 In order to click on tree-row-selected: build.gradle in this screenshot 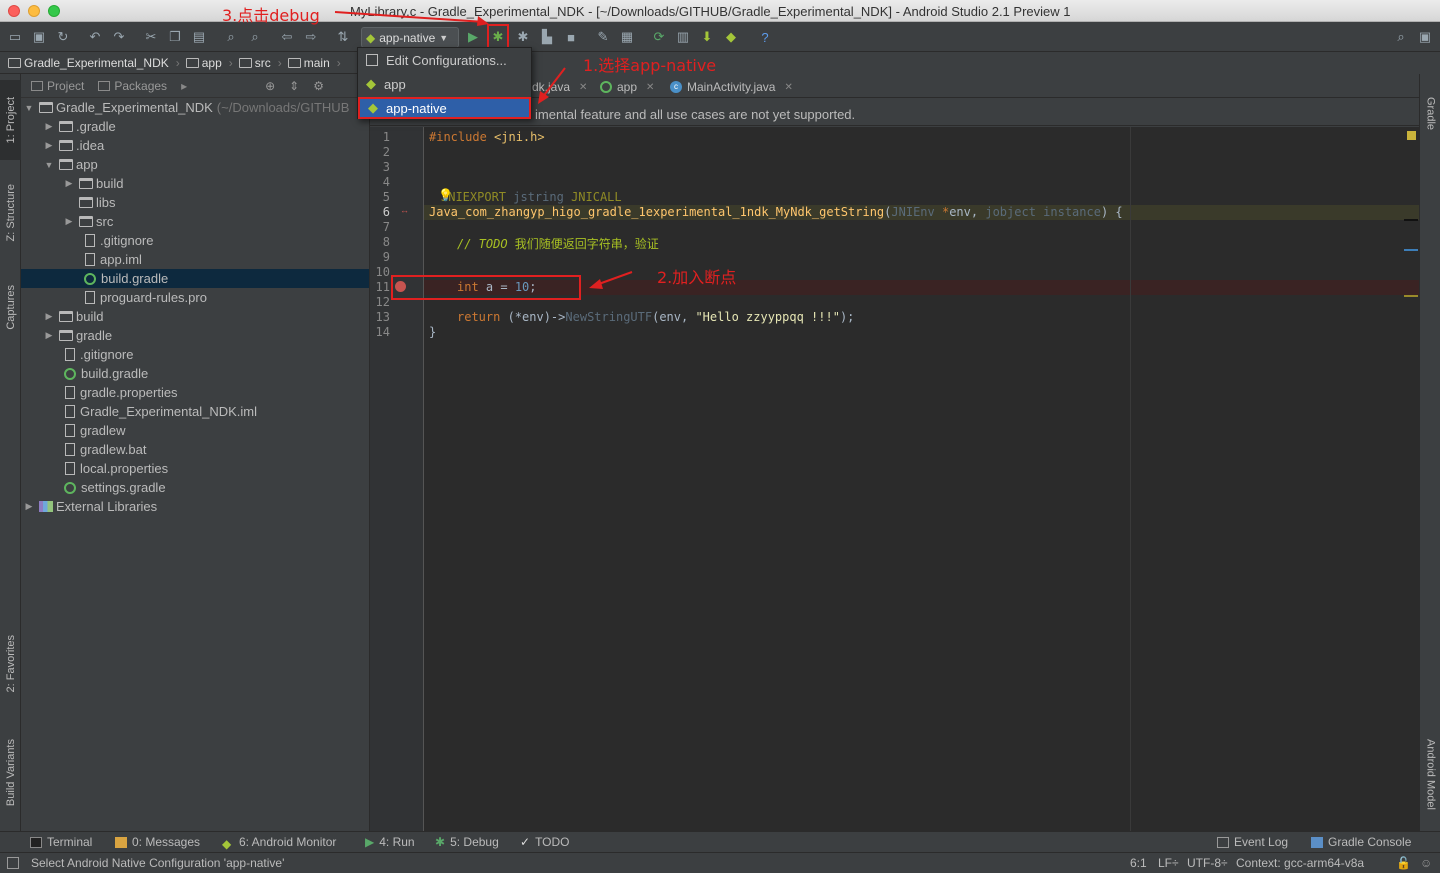, I will do `click(195, 278)`.